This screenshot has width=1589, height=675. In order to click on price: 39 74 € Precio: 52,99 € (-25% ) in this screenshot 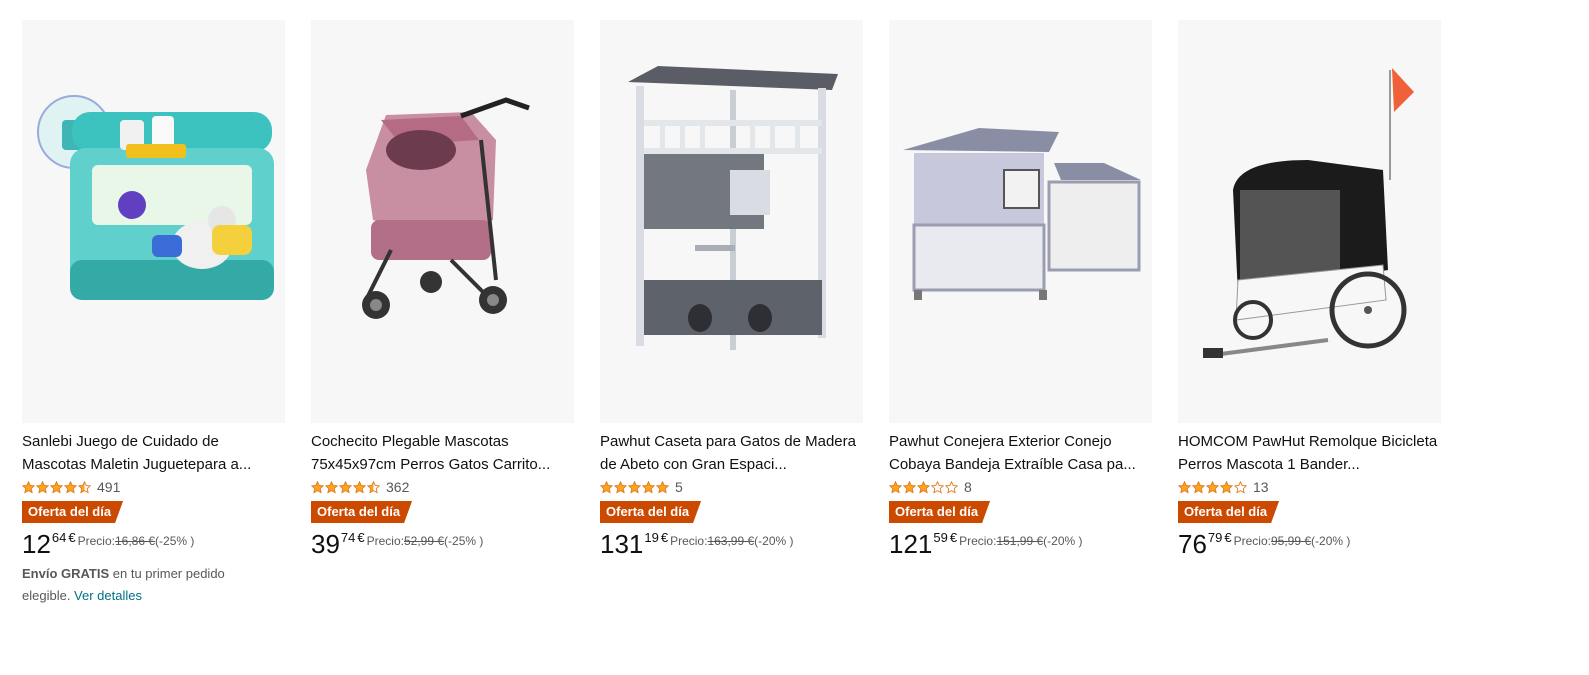, I will do `click(442, 545)`.